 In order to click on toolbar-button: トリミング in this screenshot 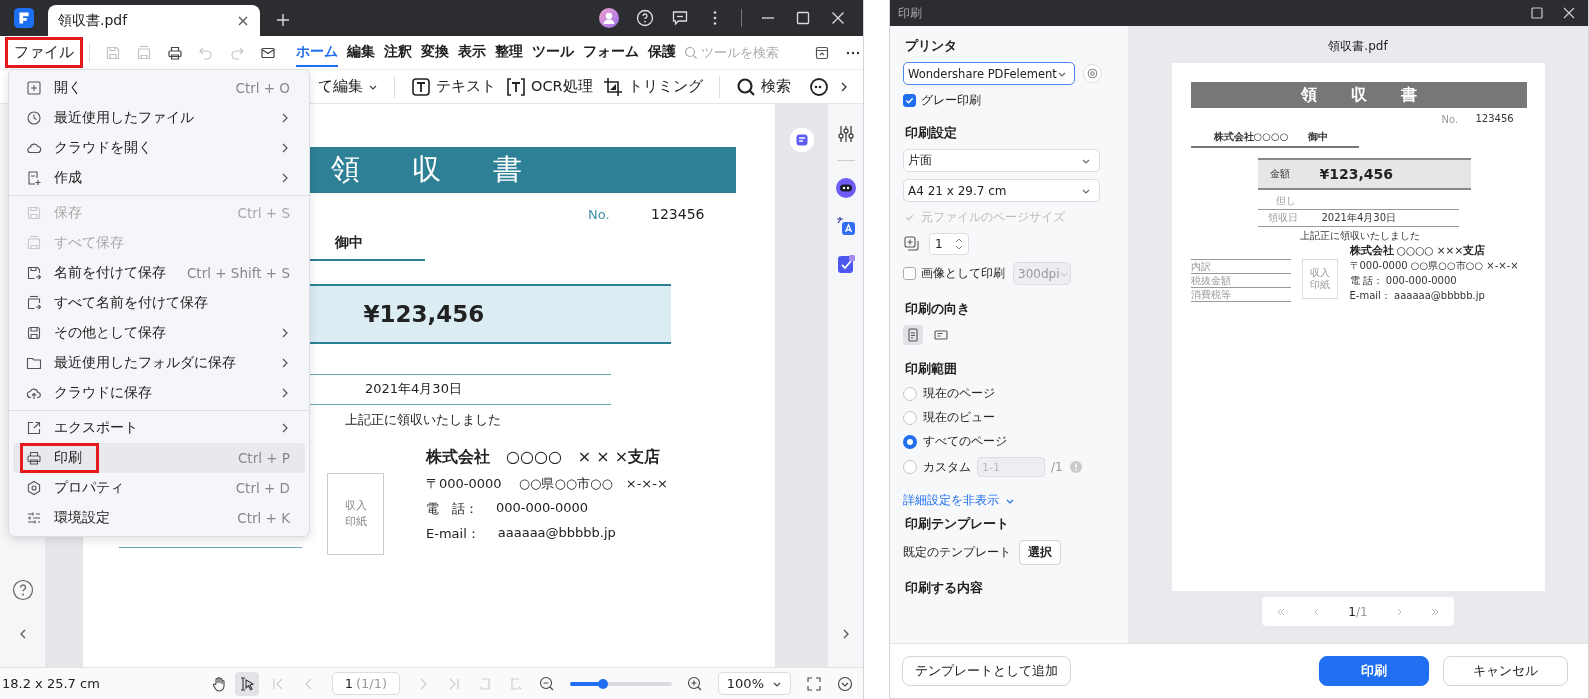, I will do `click(652, 86)`.